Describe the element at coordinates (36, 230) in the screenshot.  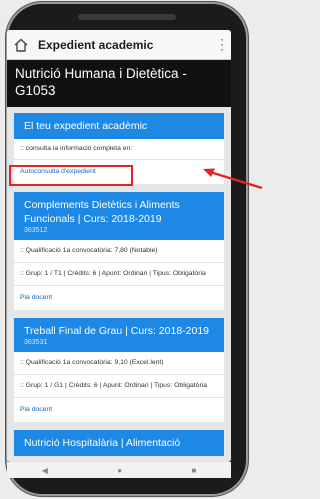
I see `course-code: 363512` at that location.